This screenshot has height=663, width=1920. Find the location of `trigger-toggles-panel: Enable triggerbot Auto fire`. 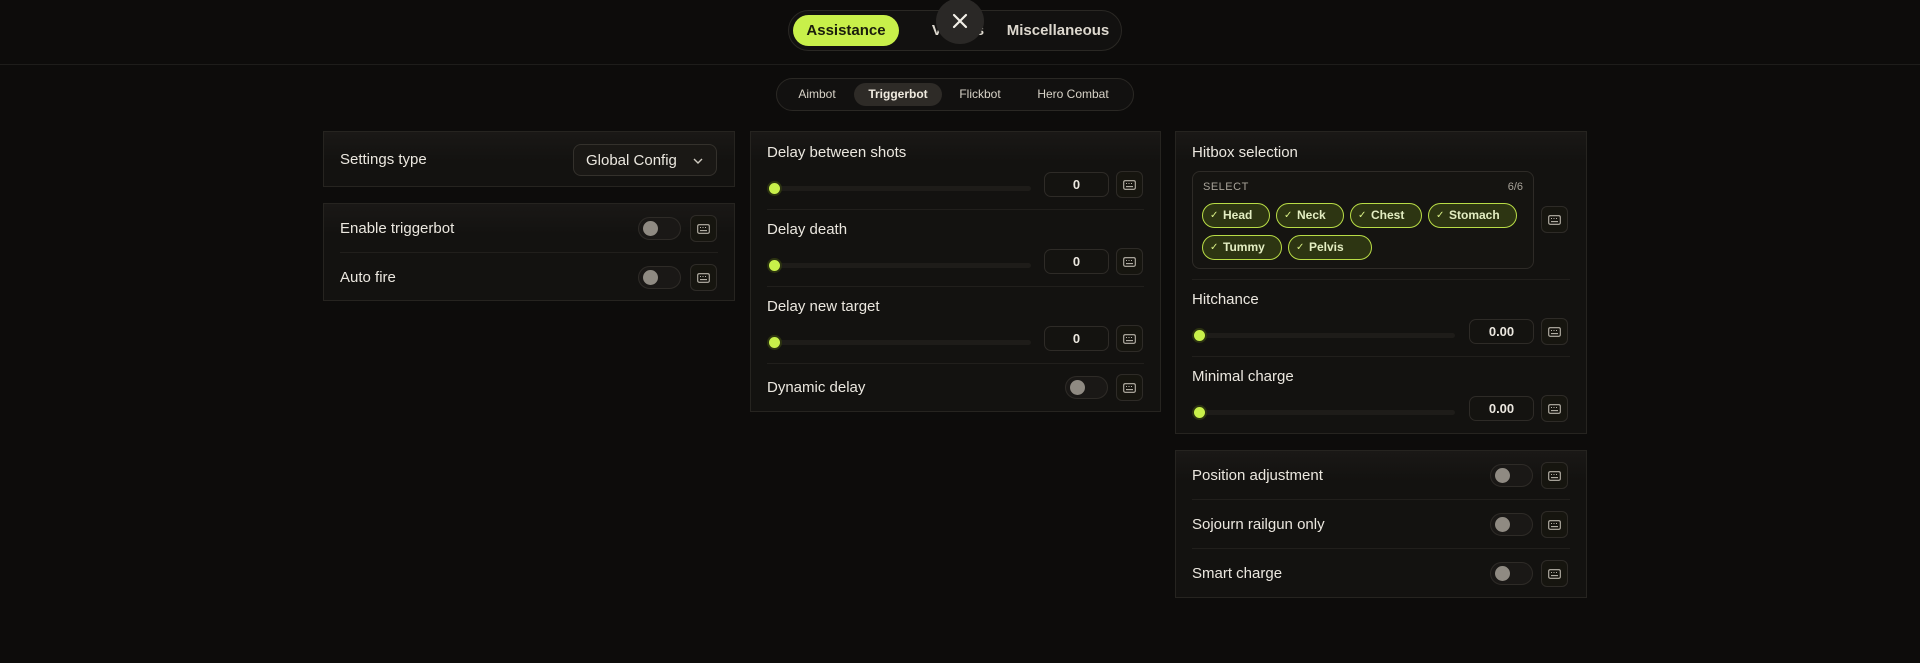

trigger-toggles-panel: Enable triggerbot Auto fire is located at coordinates (529, 252).